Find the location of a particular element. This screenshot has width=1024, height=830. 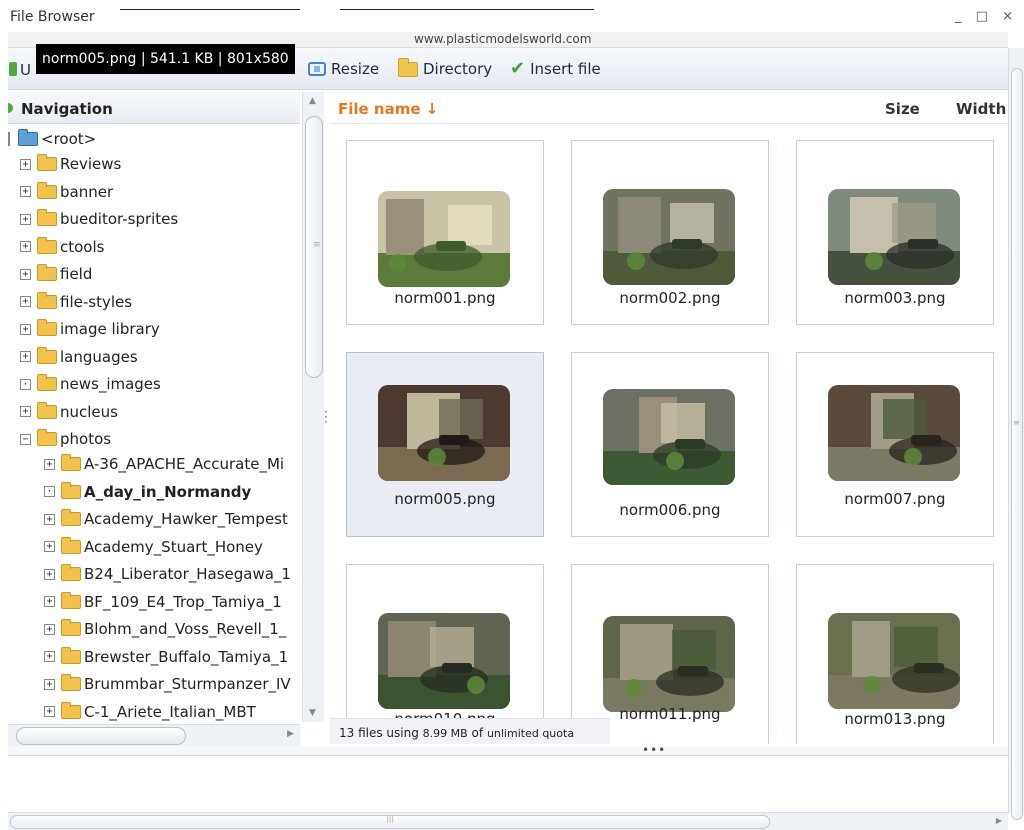

tree-folder: + Reviews is located at coordinates (70, 164).